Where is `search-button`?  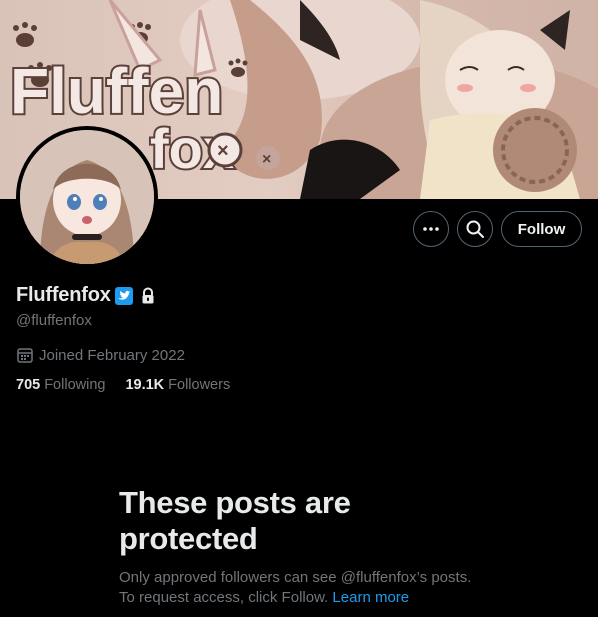 search-button is located at coordinates (475, 229).